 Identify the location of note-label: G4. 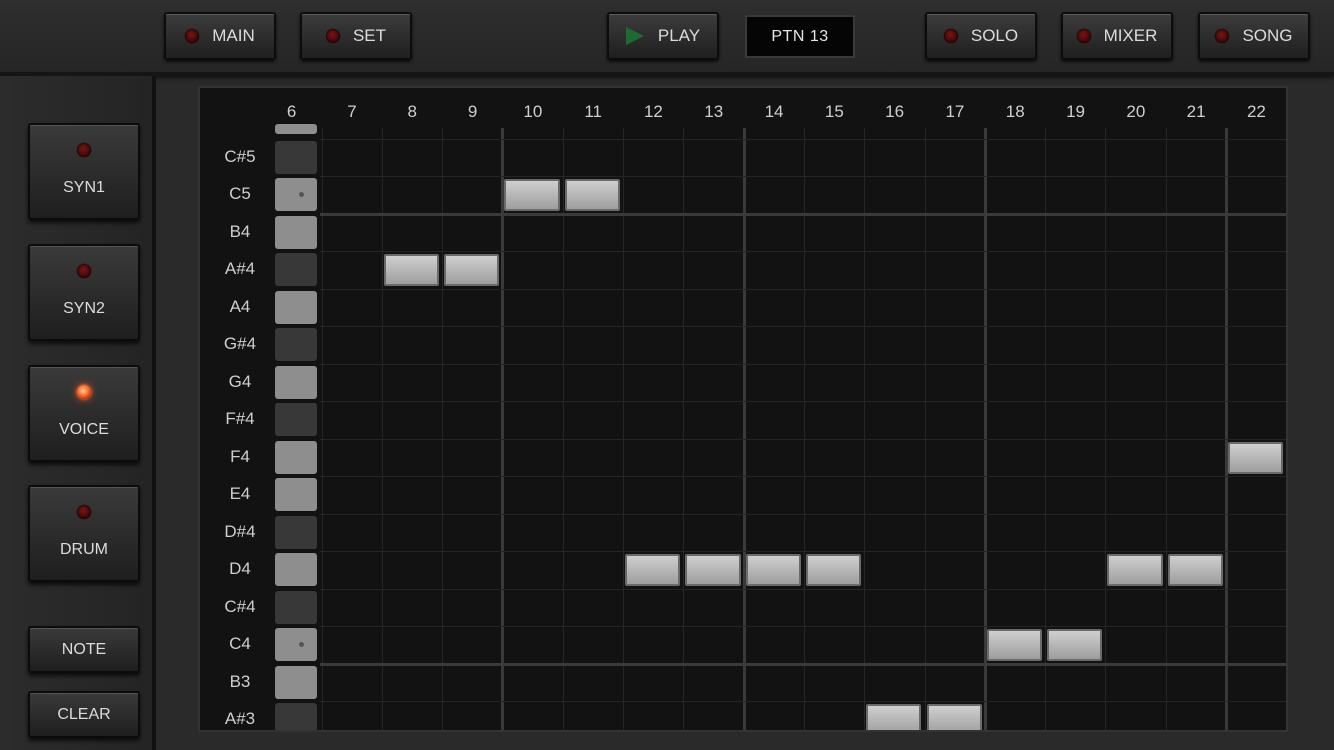
(240, 381).